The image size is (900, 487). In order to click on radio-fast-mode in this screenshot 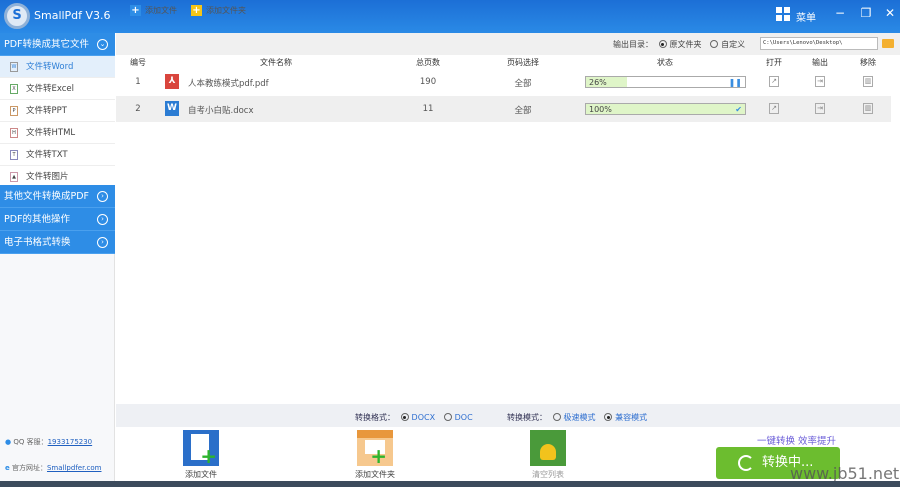, I will do `click(556, 417)`.